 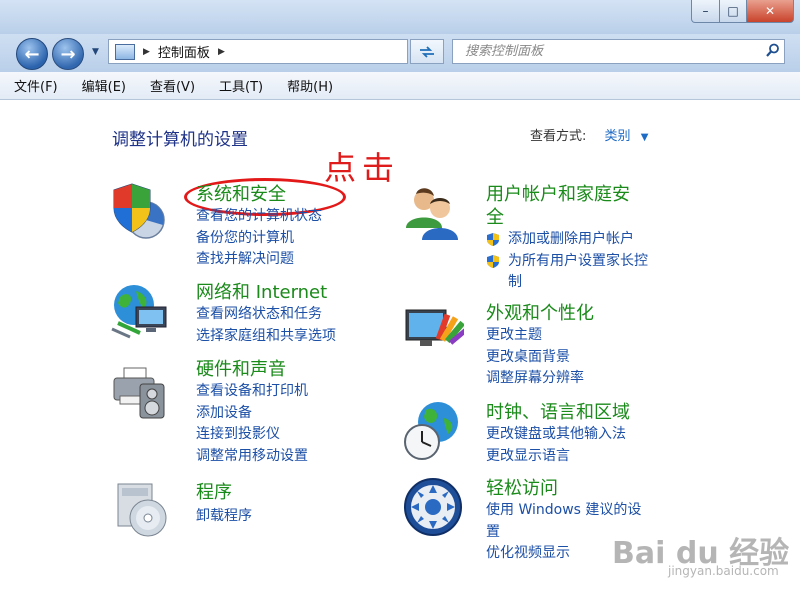 What do you see at coordinates (433, 431) in the screenshot?
I see `clock-globe-icon` at bounding box center [433, 431].